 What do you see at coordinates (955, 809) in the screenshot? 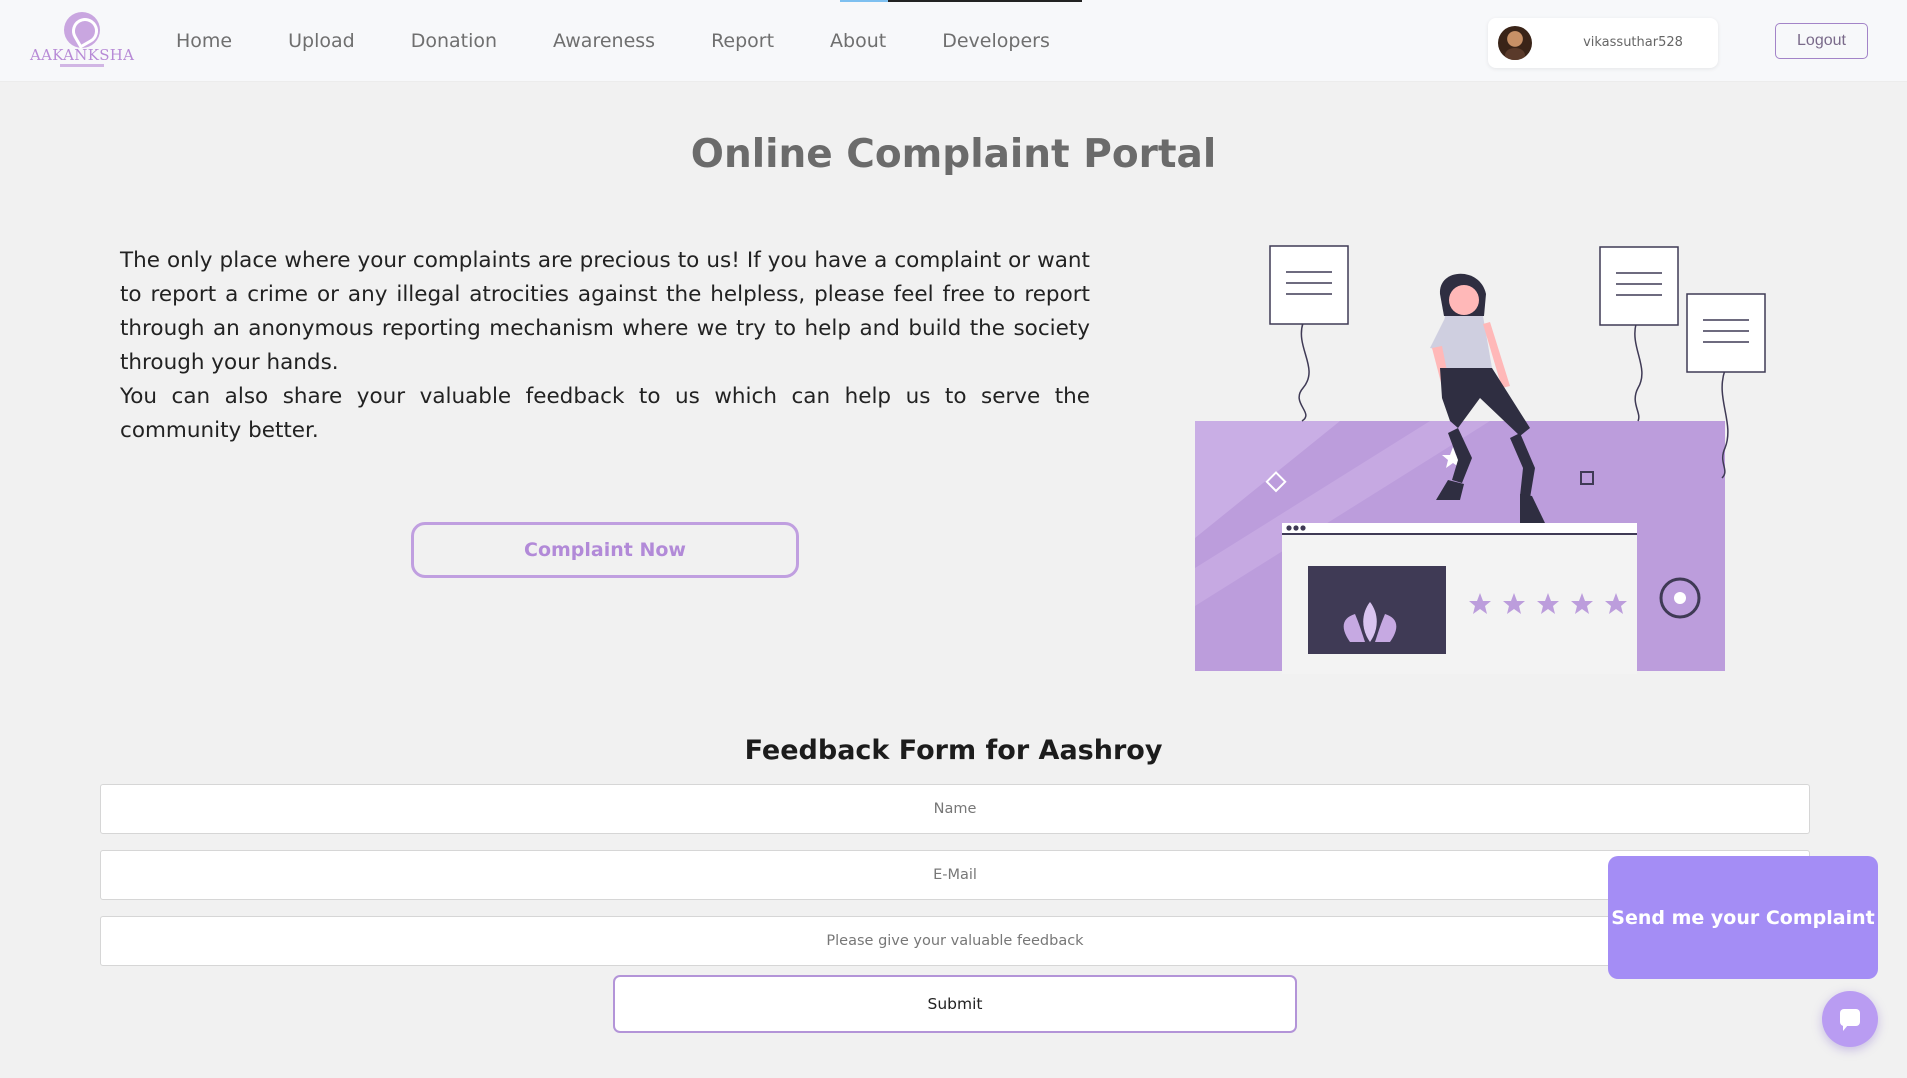
I see `name-input` at bounding box center [955, 809].